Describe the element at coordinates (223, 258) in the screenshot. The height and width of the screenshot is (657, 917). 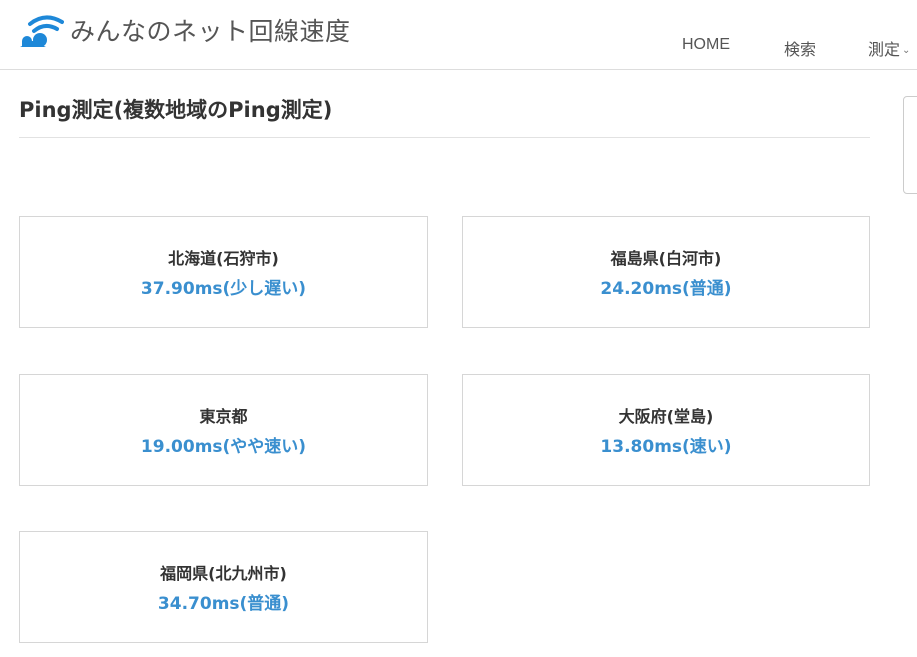
I see `region-name: 北海道(石狩市)` at that location.